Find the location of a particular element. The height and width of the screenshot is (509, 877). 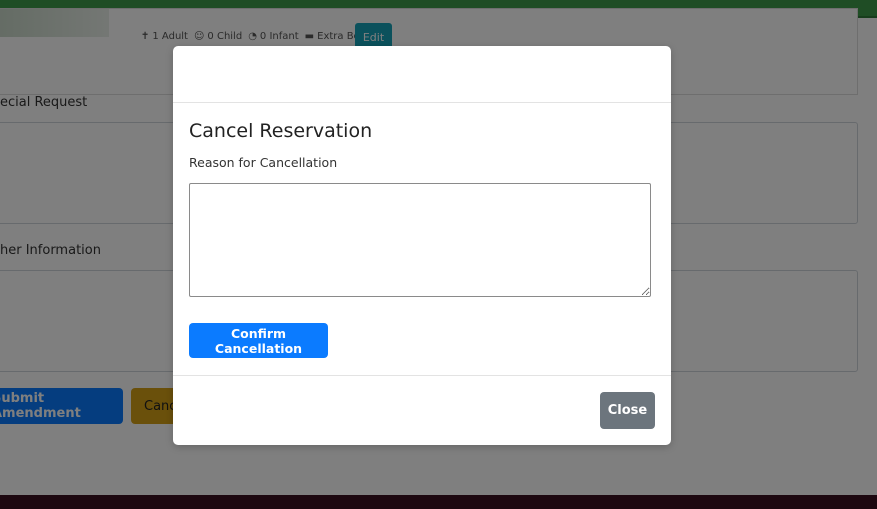

cancellation-reason-input is located at coordinates (420, 240).